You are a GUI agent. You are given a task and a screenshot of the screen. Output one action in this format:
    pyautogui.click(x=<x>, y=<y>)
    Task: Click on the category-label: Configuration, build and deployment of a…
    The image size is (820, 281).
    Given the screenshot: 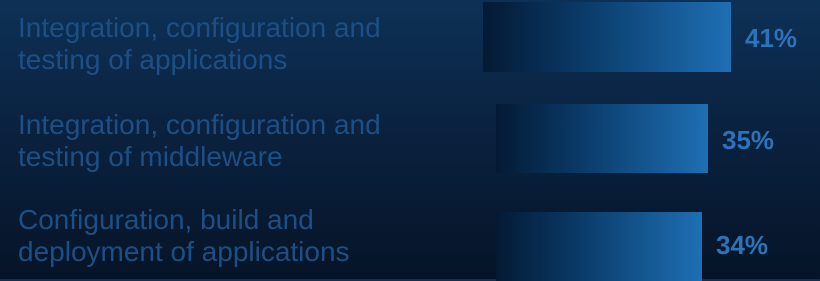 What is the action you would take?
    pyautogui.click(x=184, y=235)
    